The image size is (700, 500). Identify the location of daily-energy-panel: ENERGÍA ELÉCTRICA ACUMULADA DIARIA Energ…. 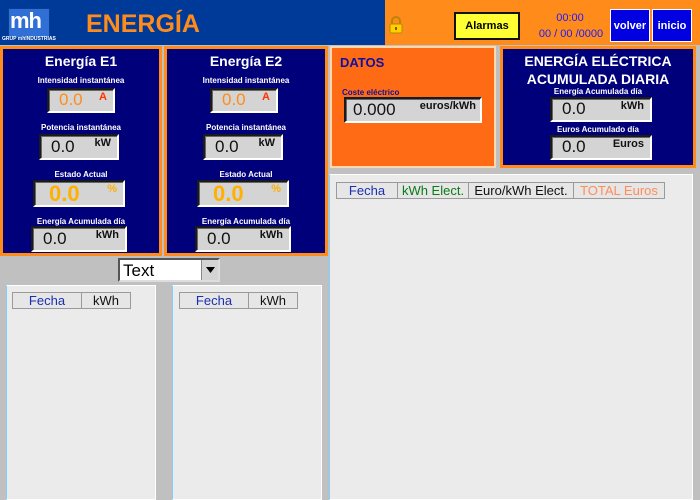
(598, 107).